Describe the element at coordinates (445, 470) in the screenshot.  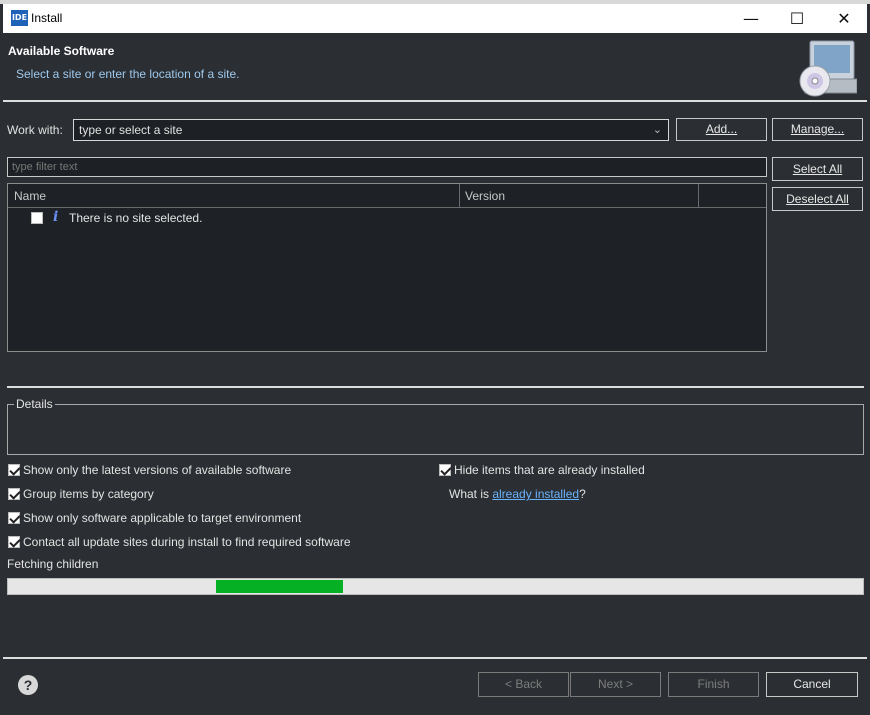
I see `hide-installed-checkbox` at that location.